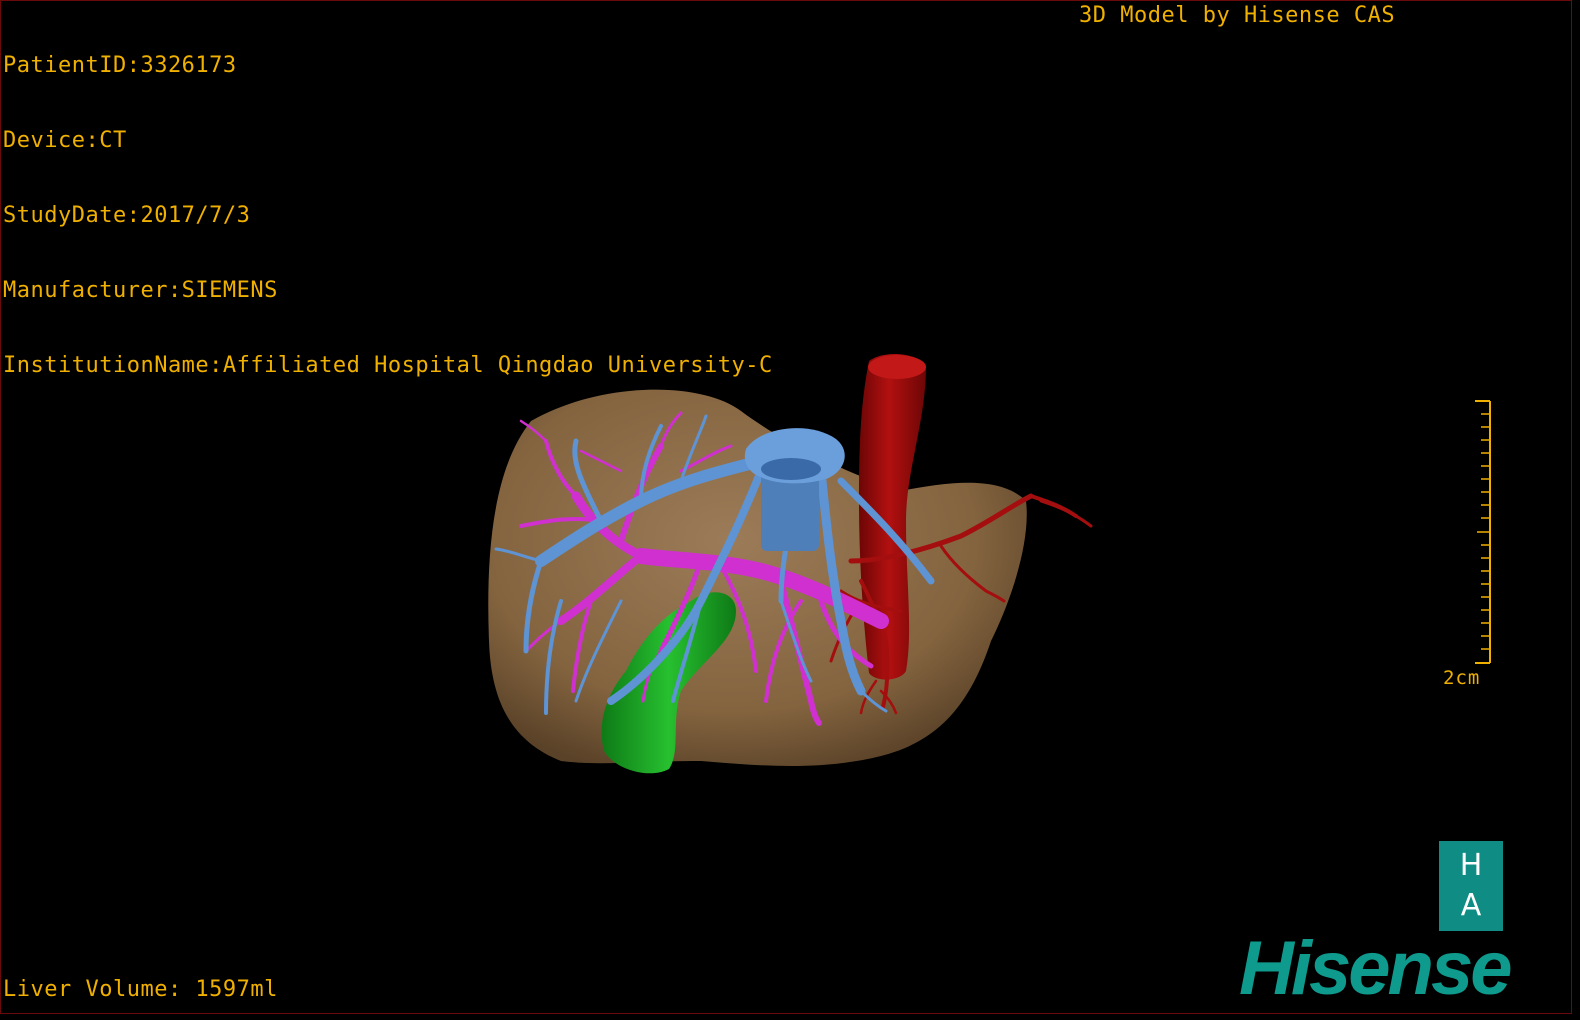  What do you see at coordinates (1483, 532) in the screenshot?
I see `scale-bar` at bounding box center [1483, 532].